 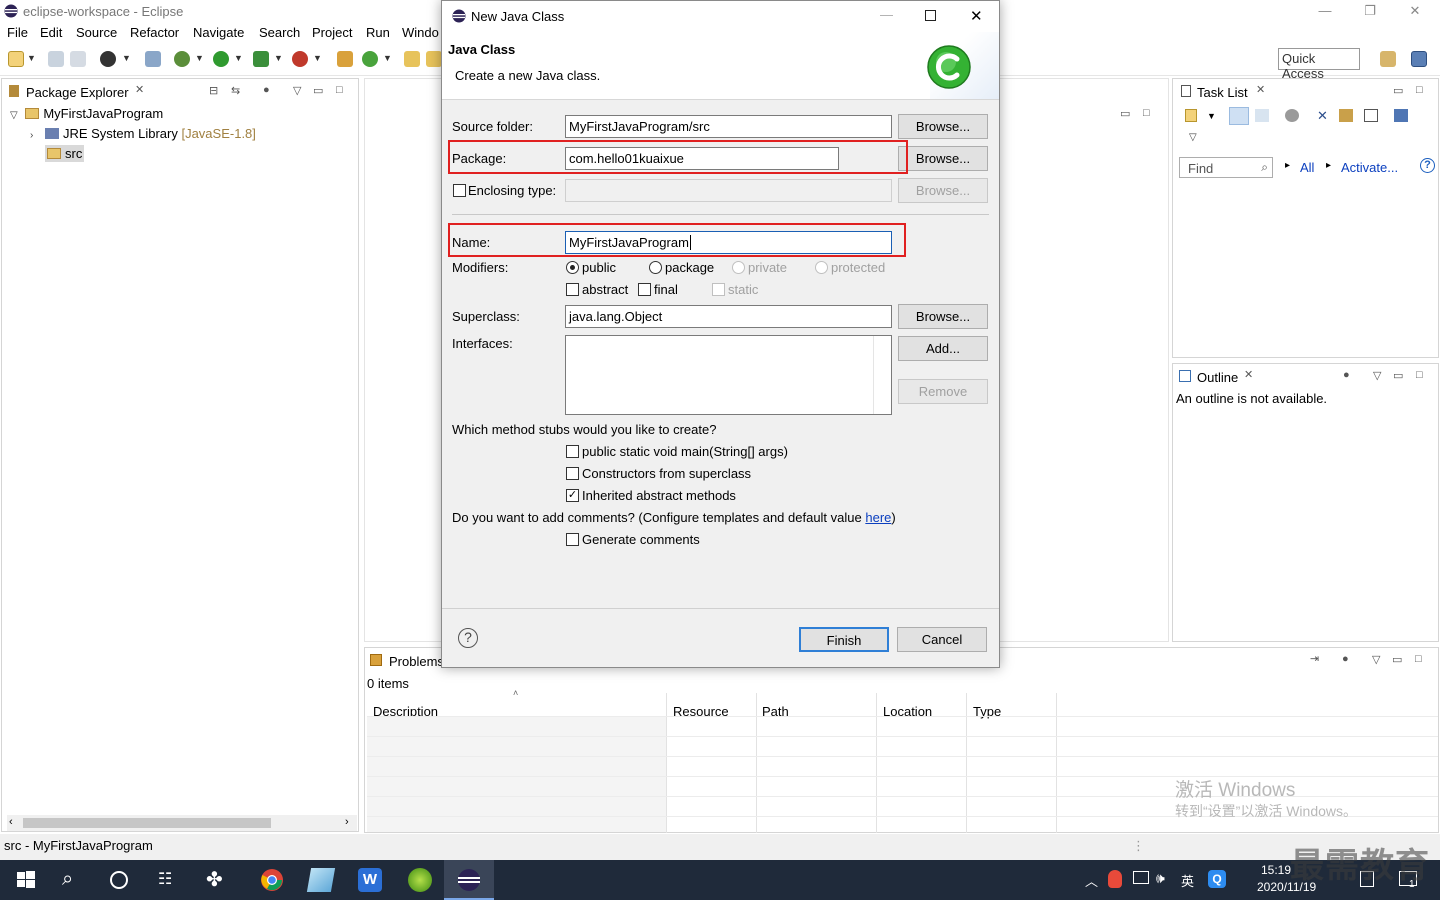 I want to click on menu-run: Run, so click(x=378, y=32).